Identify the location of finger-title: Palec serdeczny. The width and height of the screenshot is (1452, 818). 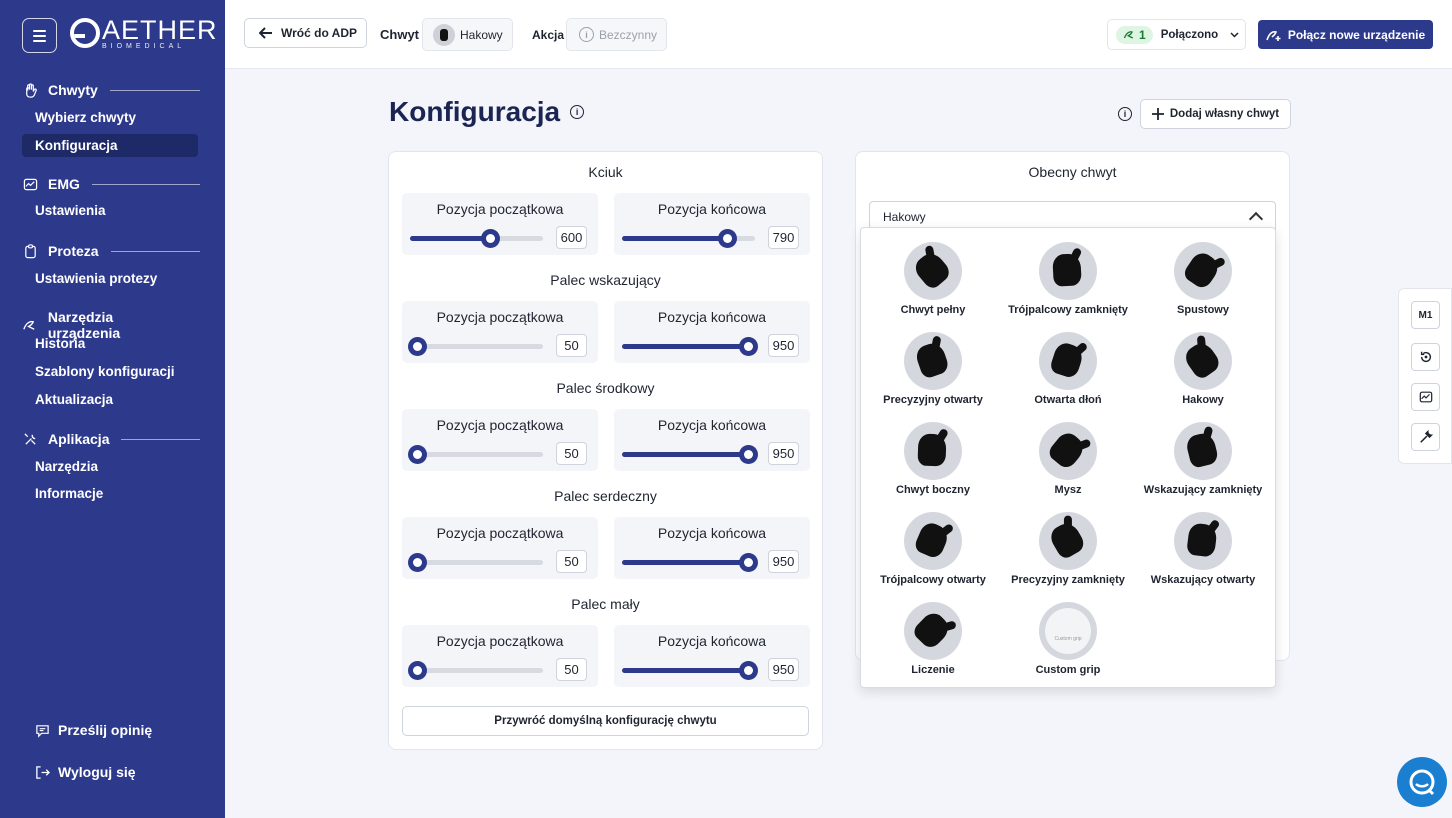
(605, 496).